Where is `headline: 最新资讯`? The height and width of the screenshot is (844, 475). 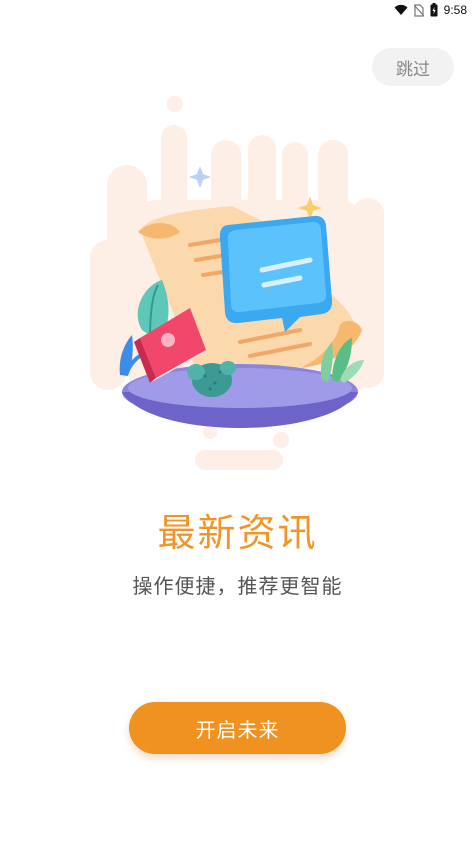 headline: 最新资讯 is located at coordinates (237, 533).